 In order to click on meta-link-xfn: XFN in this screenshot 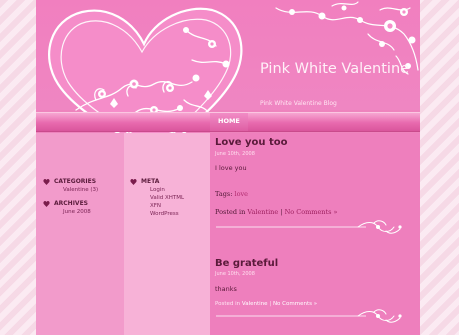, I will do `click(155, 206)`.